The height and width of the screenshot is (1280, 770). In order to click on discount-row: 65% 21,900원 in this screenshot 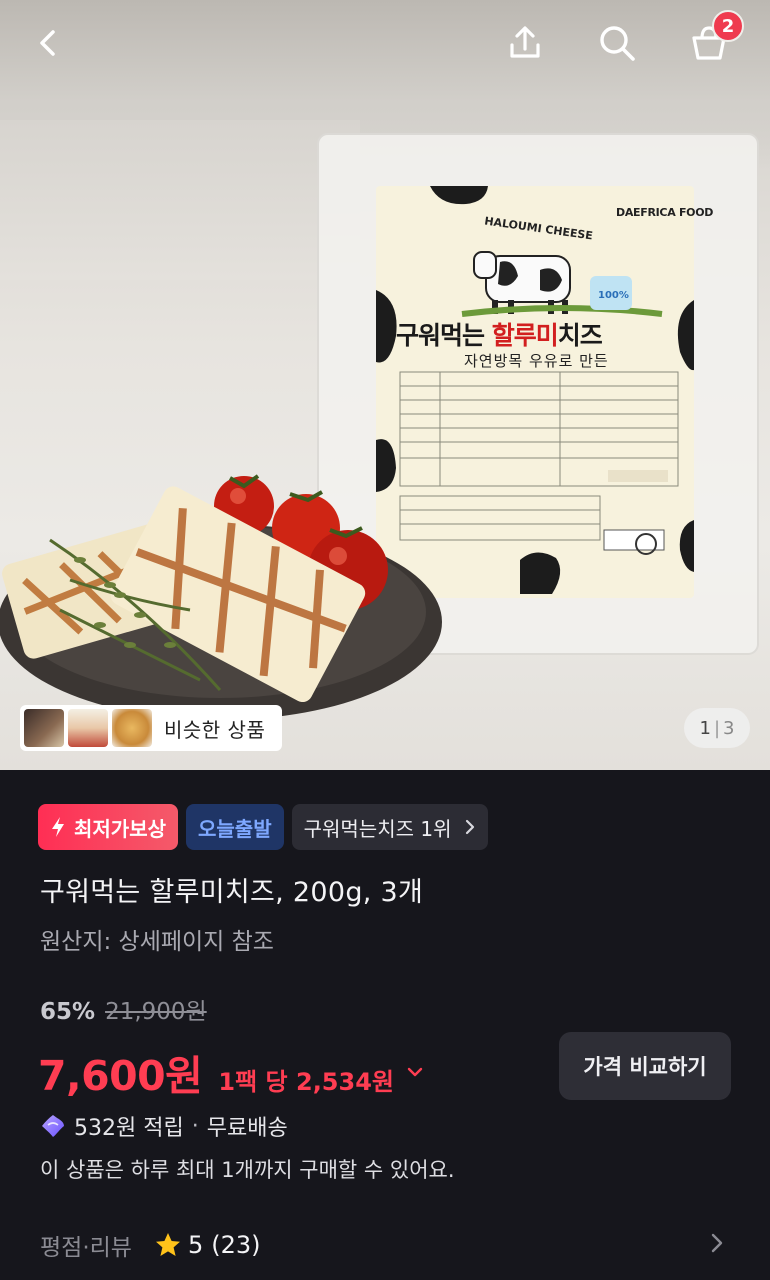, I will do `click(123, 1009)`.